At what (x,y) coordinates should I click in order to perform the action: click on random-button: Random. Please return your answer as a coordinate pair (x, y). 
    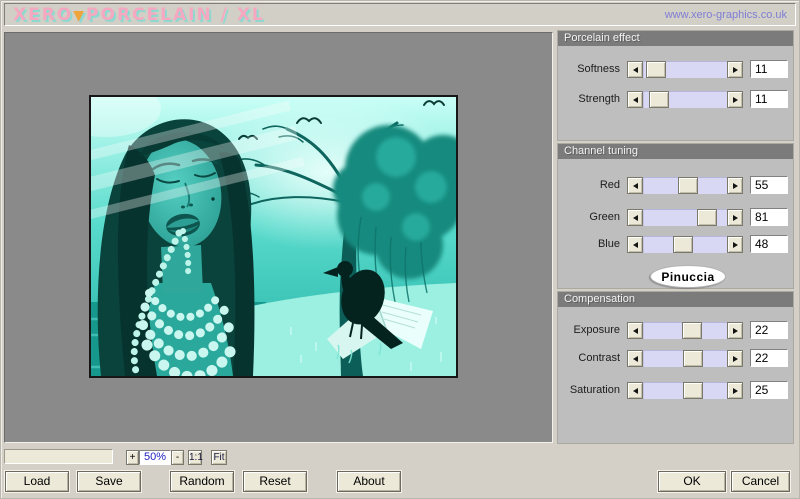
    Looking at the image, I should click on (202, 481).